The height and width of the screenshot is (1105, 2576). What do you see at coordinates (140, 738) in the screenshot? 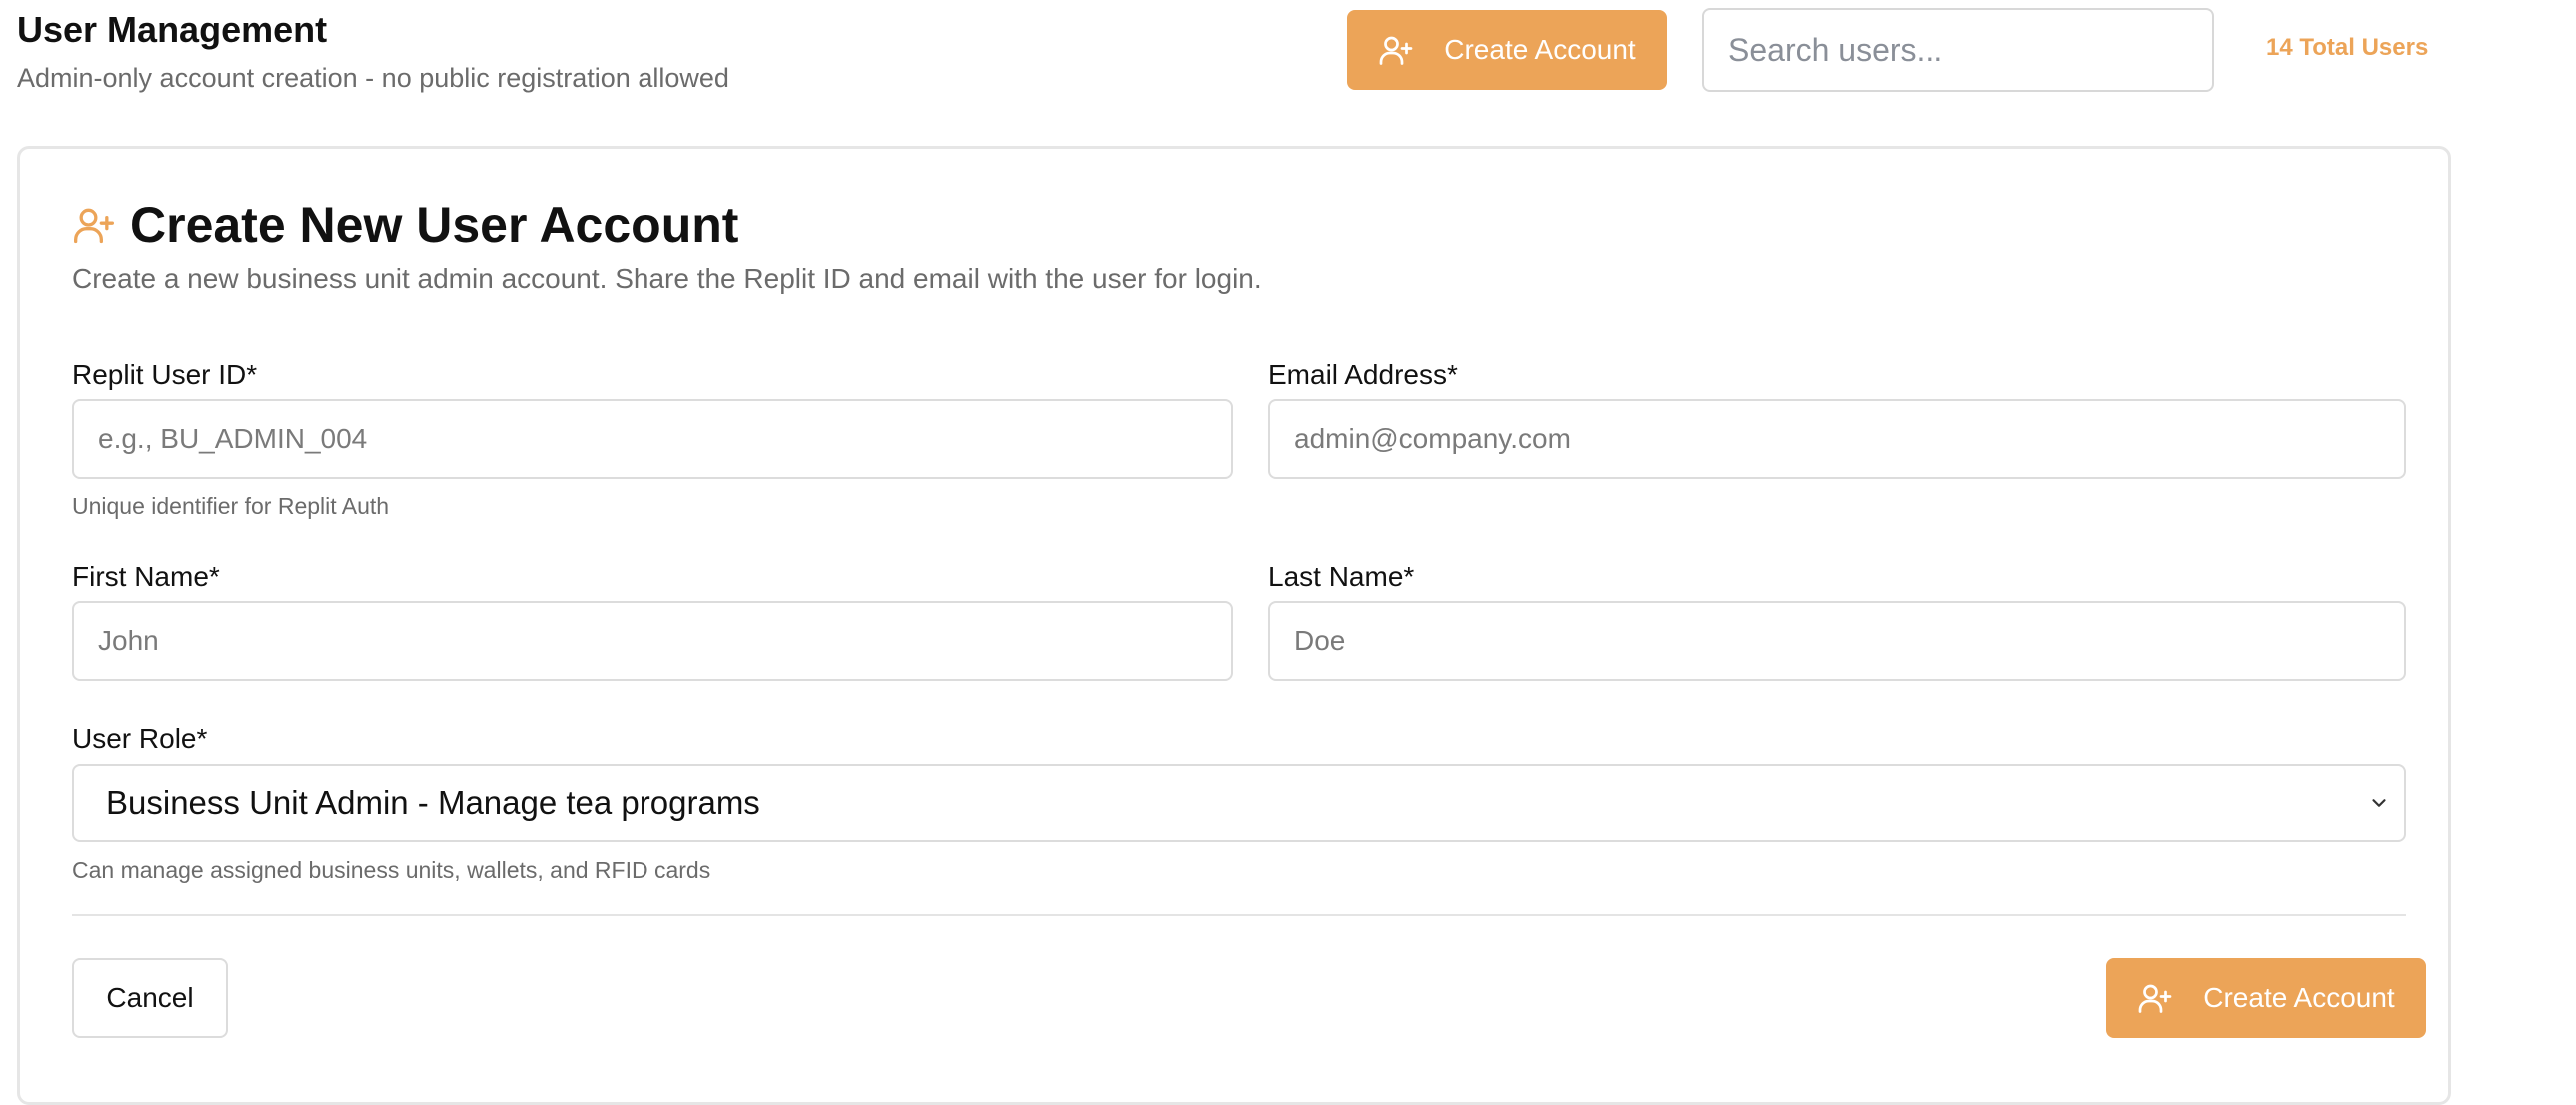
I see `user-role-label: User Role*` at bounding box center [140, 738].